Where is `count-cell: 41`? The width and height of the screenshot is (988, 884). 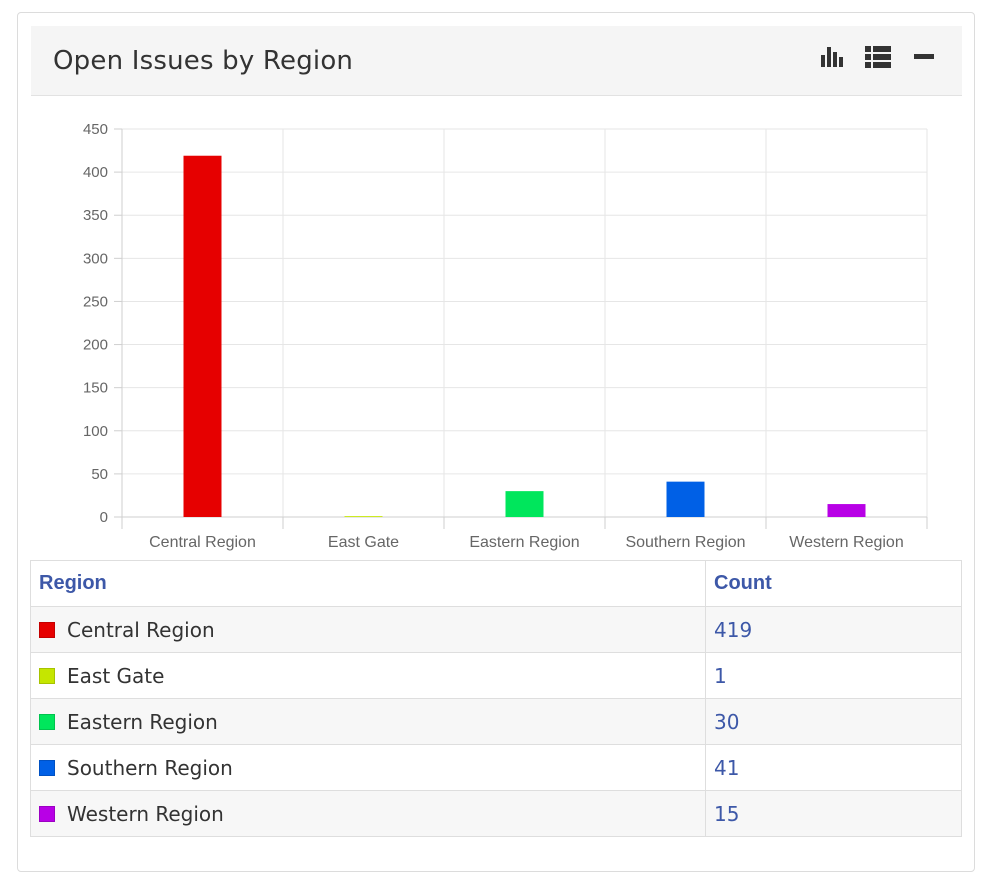 count-cell: 41 is located at coordinates (833, 767).